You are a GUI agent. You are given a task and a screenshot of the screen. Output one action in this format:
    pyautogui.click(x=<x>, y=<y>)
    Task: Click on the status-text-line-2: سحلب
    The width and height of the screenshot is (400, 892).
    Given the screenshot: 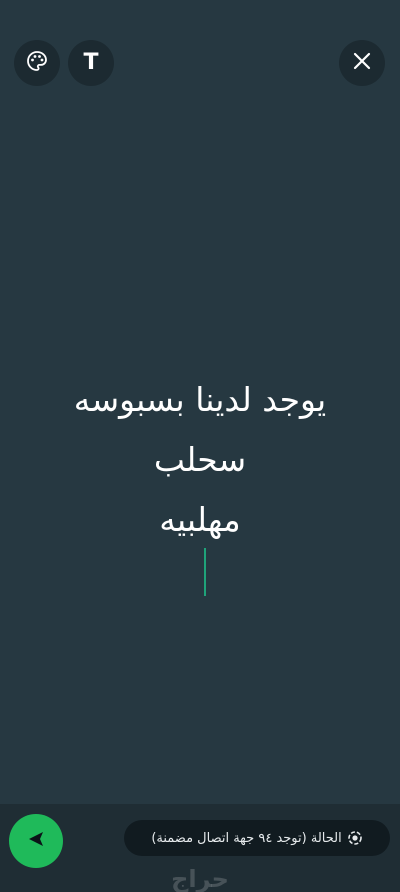 What is the action you would take?
    pyautogui.click(x=200, y=459)
    